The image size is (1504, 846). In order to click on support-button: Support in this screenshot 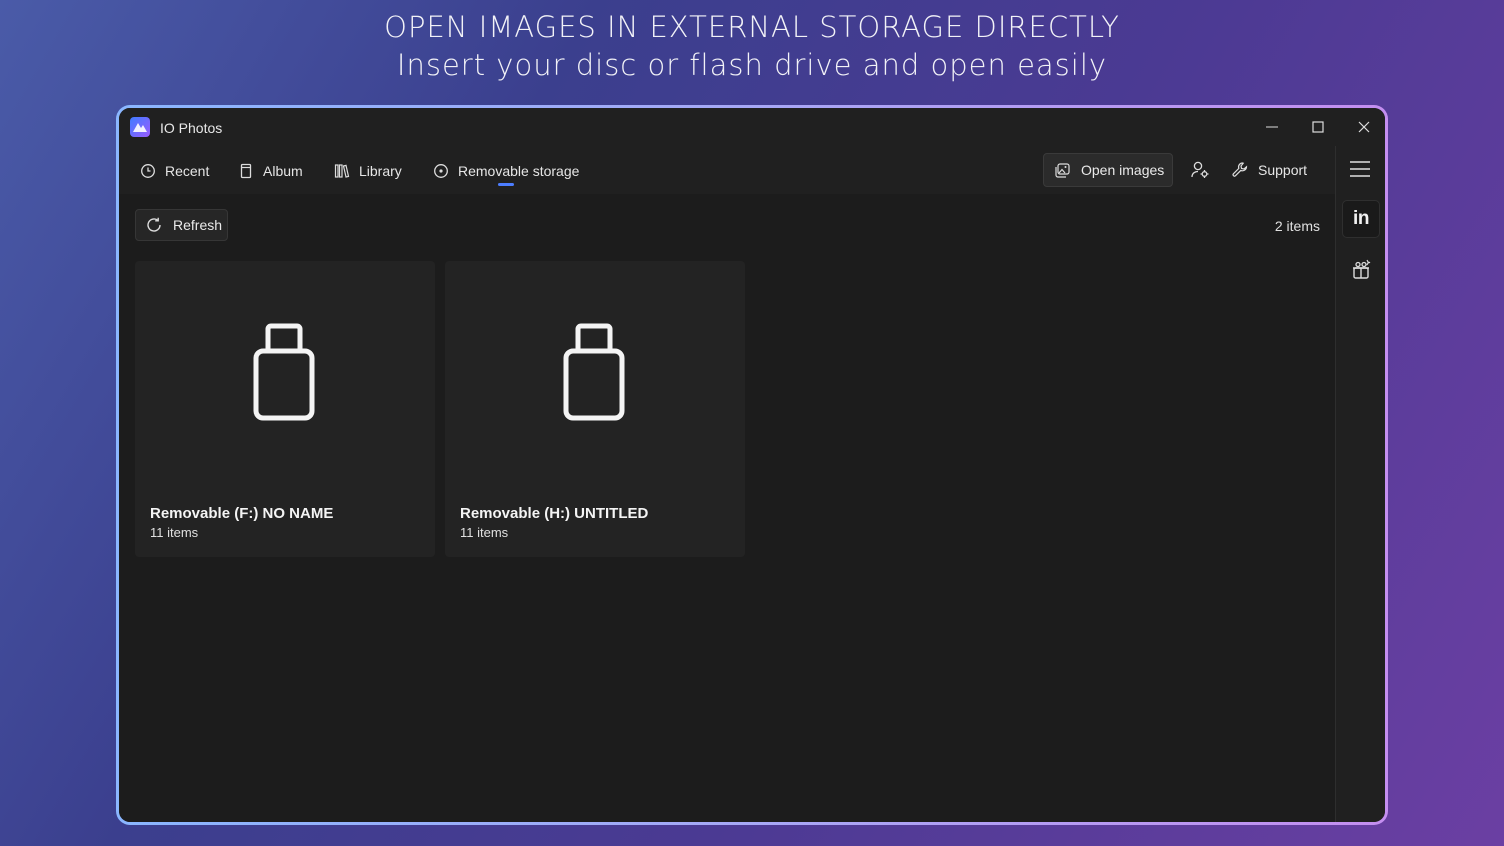, I will do `click(1269, 170)`.